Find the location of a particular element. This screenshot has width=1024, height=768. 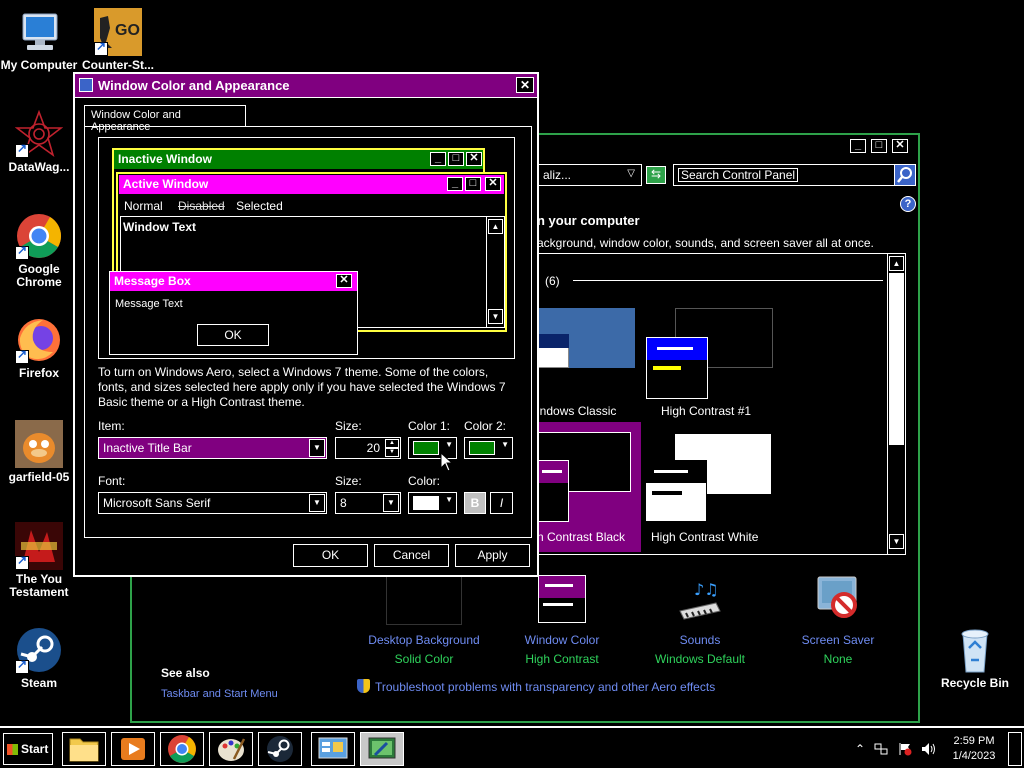

desktop-icon-recycle-bin: Recycle Bin is located at coordinates (975, 658).